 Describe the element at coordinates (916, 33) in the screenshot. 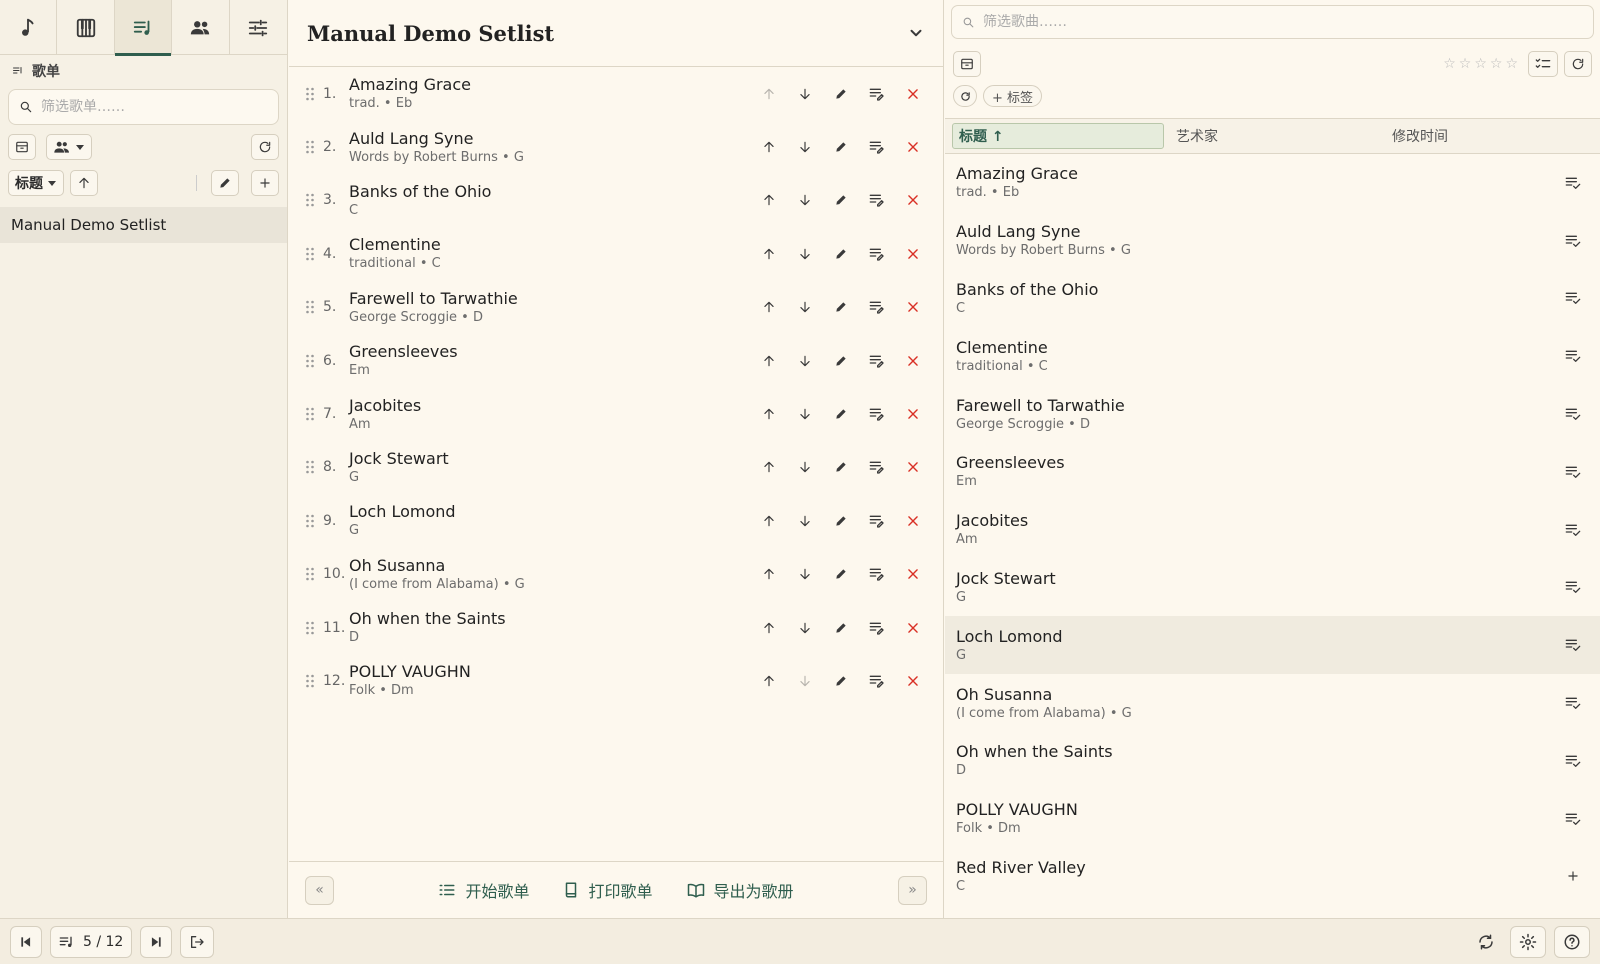

I see `chevron-down-icon` at that location.